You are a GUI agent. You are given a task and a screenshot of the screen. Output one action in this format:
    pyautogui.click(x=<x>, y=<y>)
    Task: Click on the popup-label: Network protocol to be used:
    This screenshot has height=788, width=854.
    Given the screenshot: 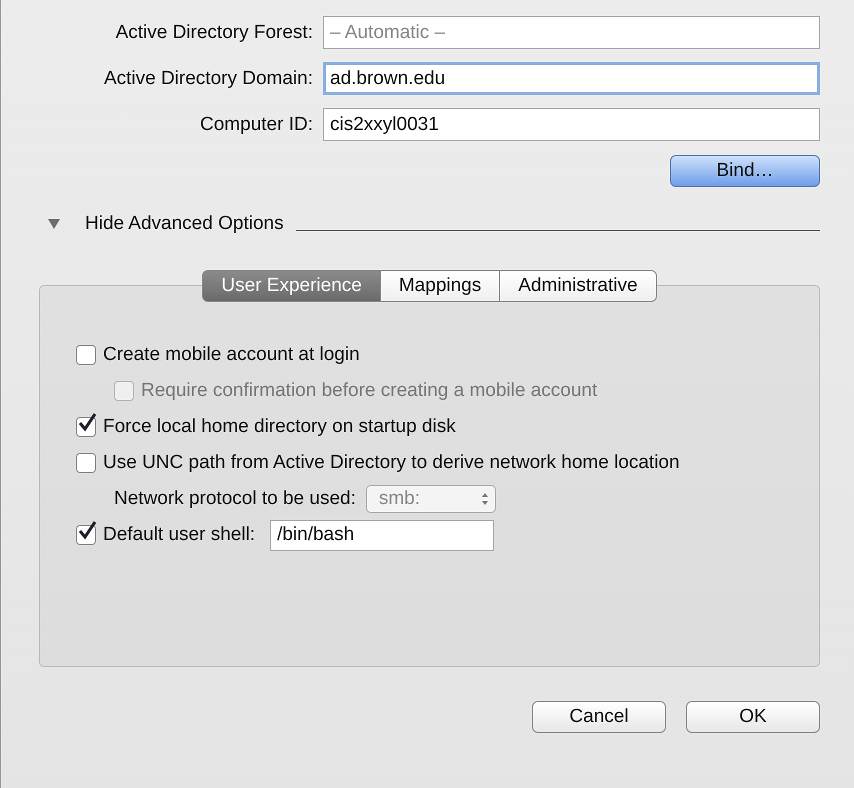 What is the action you would take?
    pyautogui.click(x=235, y=499)
    